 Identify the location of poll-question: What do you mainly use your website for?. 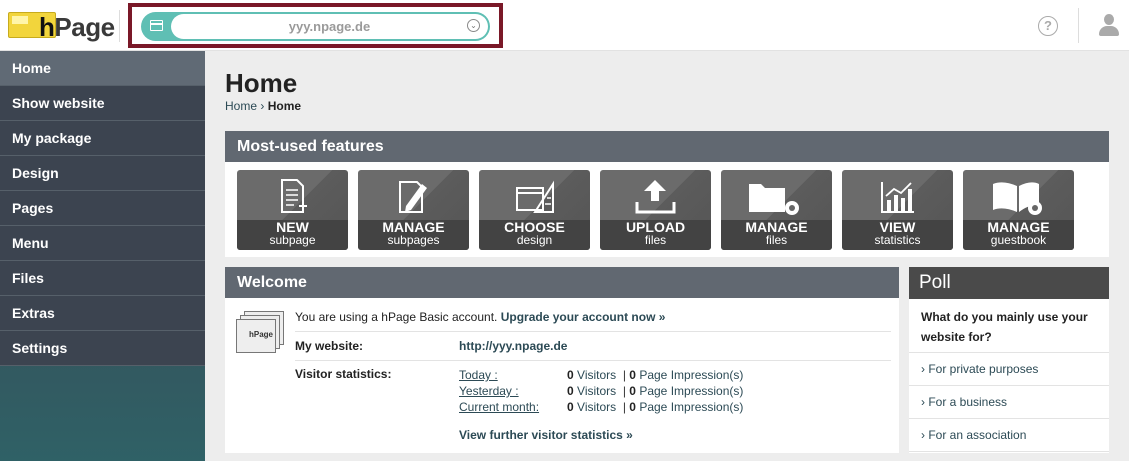
(1009, 326).